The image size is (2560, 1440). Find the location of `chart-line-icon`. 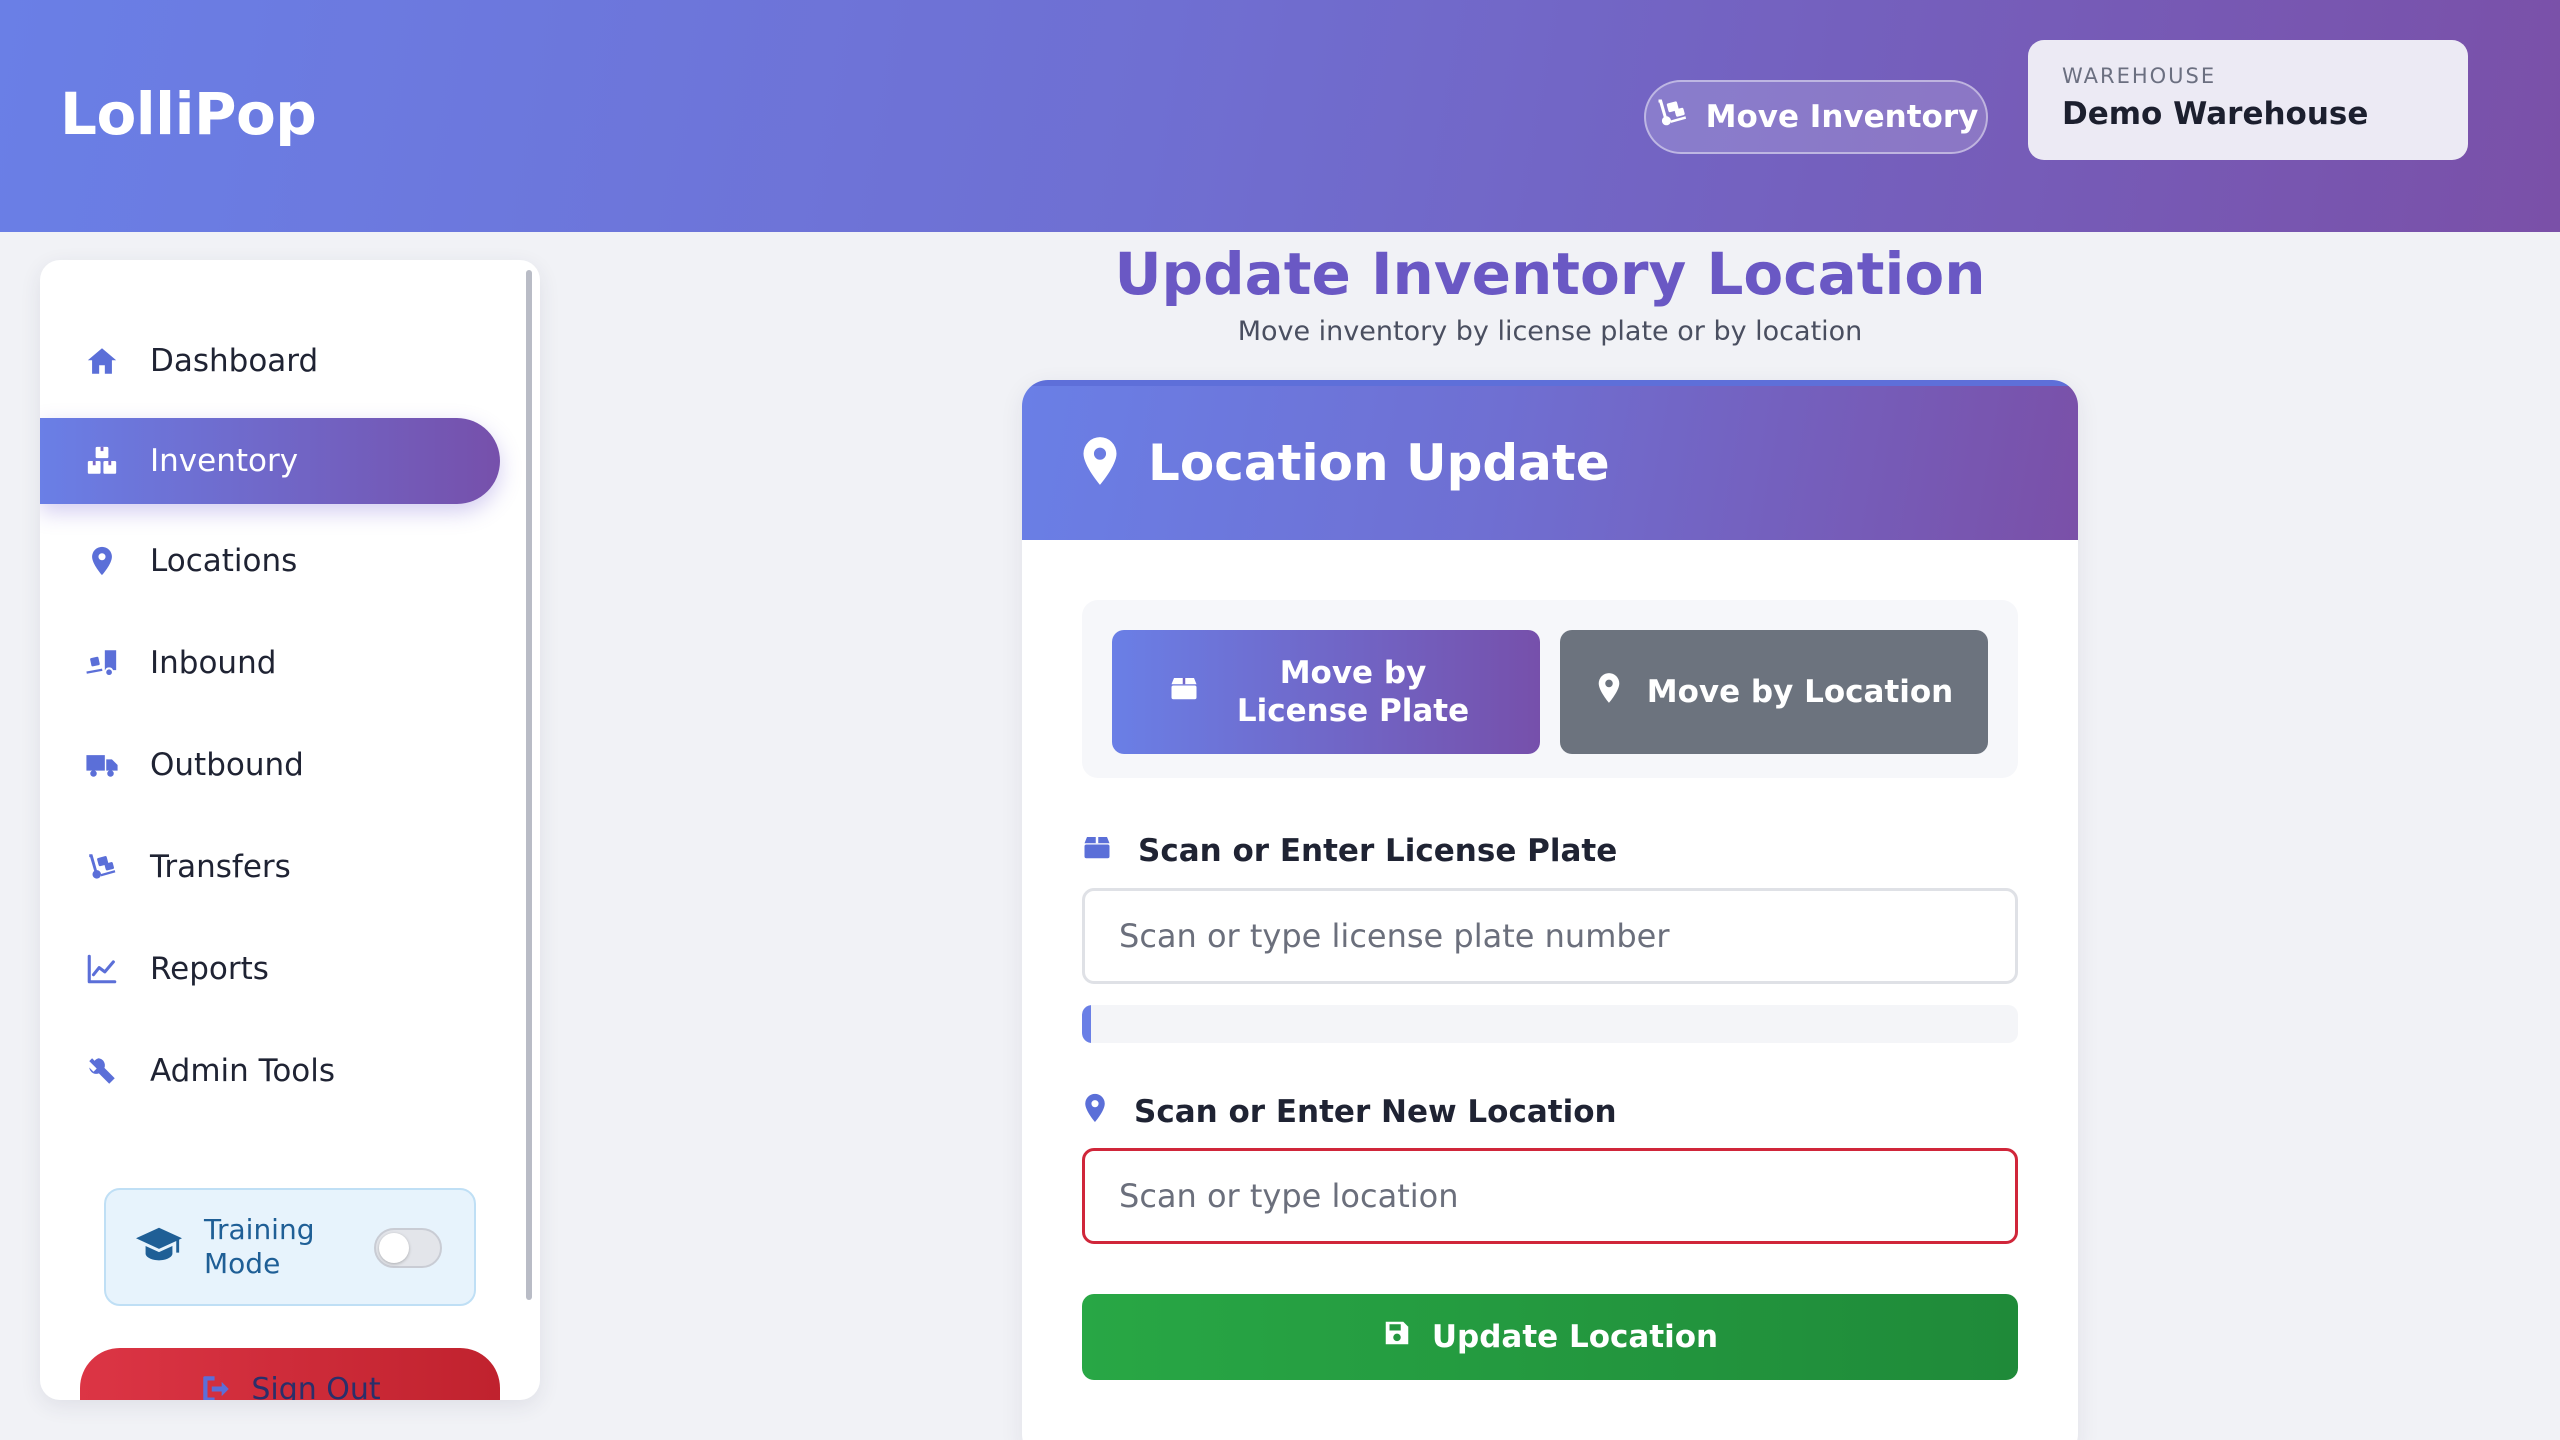

chart-line-icon is located at coordinates (102, 969).